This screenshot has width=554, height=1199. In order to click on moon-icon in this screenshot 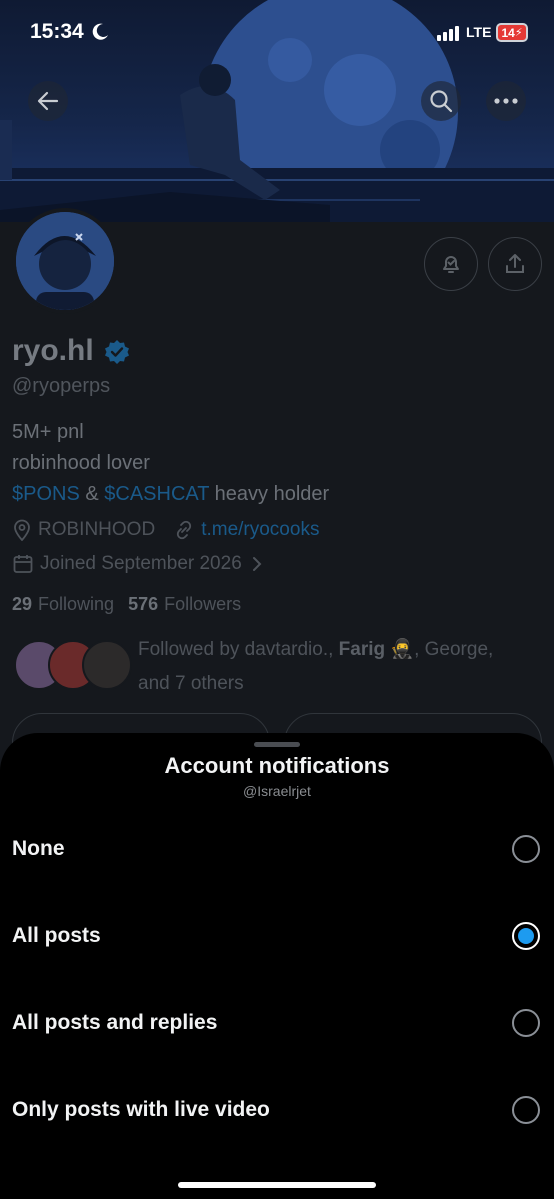, I will do `click(100, 31)`.